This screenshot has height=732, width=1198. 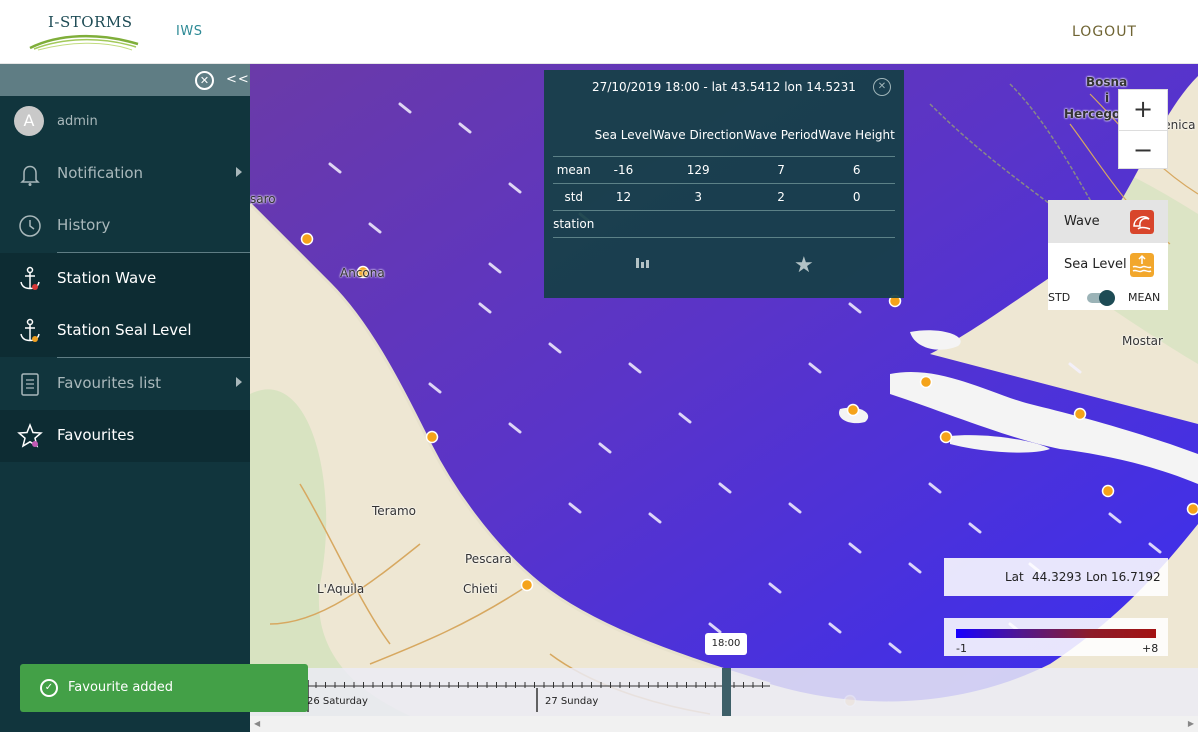 I want to click on sidebar-header: ✕ <<, so click(x=125, y=80).